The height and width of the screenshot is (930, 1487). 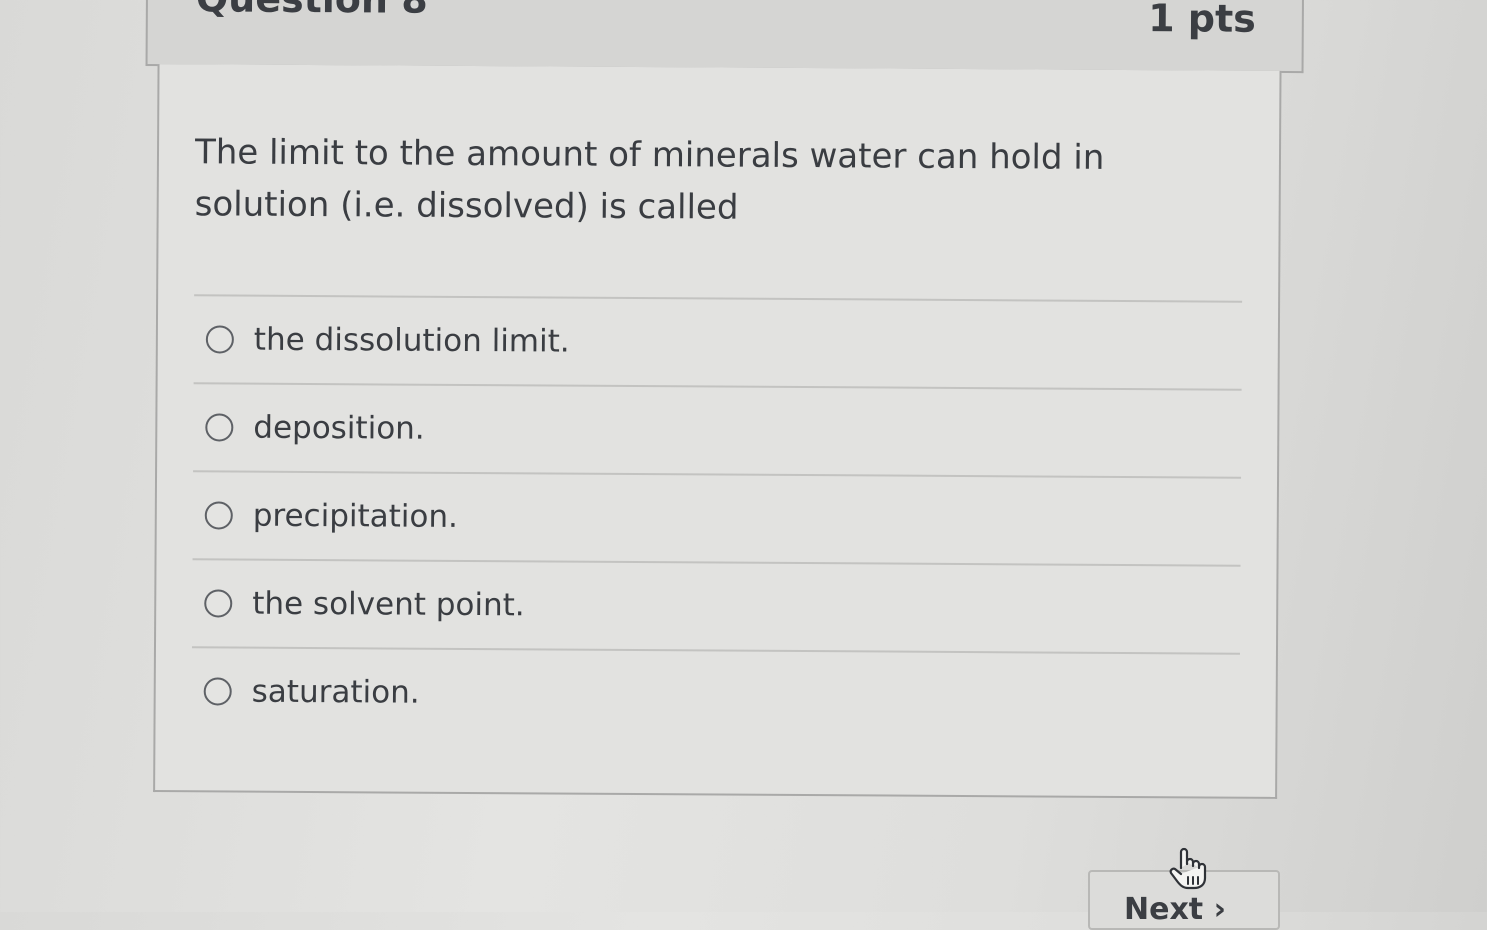 I want to click on answer-option-4: the solvent point., so click(x=716, y=606).